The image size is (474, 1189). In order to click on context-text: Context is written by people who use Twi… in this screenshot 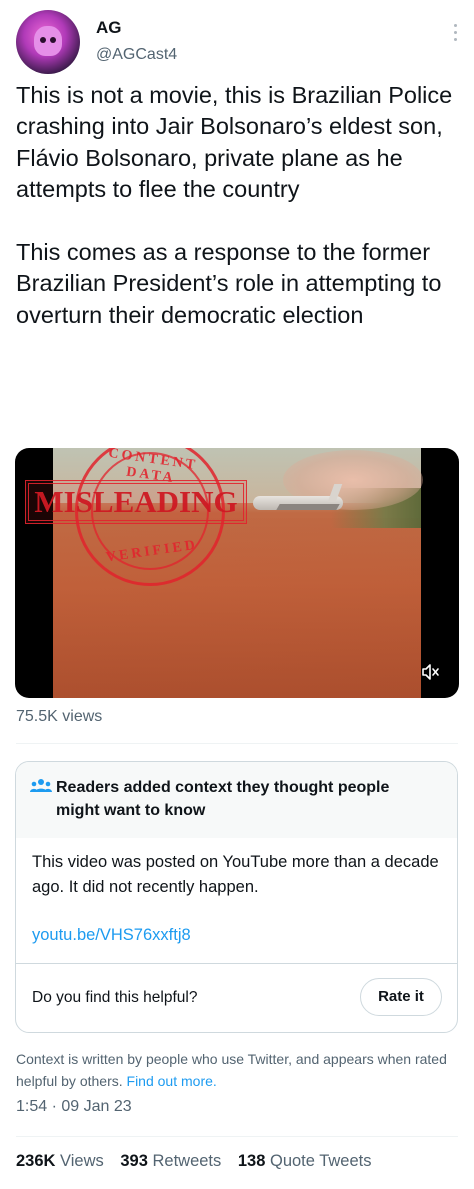, I will do `click(231, 1070)`.